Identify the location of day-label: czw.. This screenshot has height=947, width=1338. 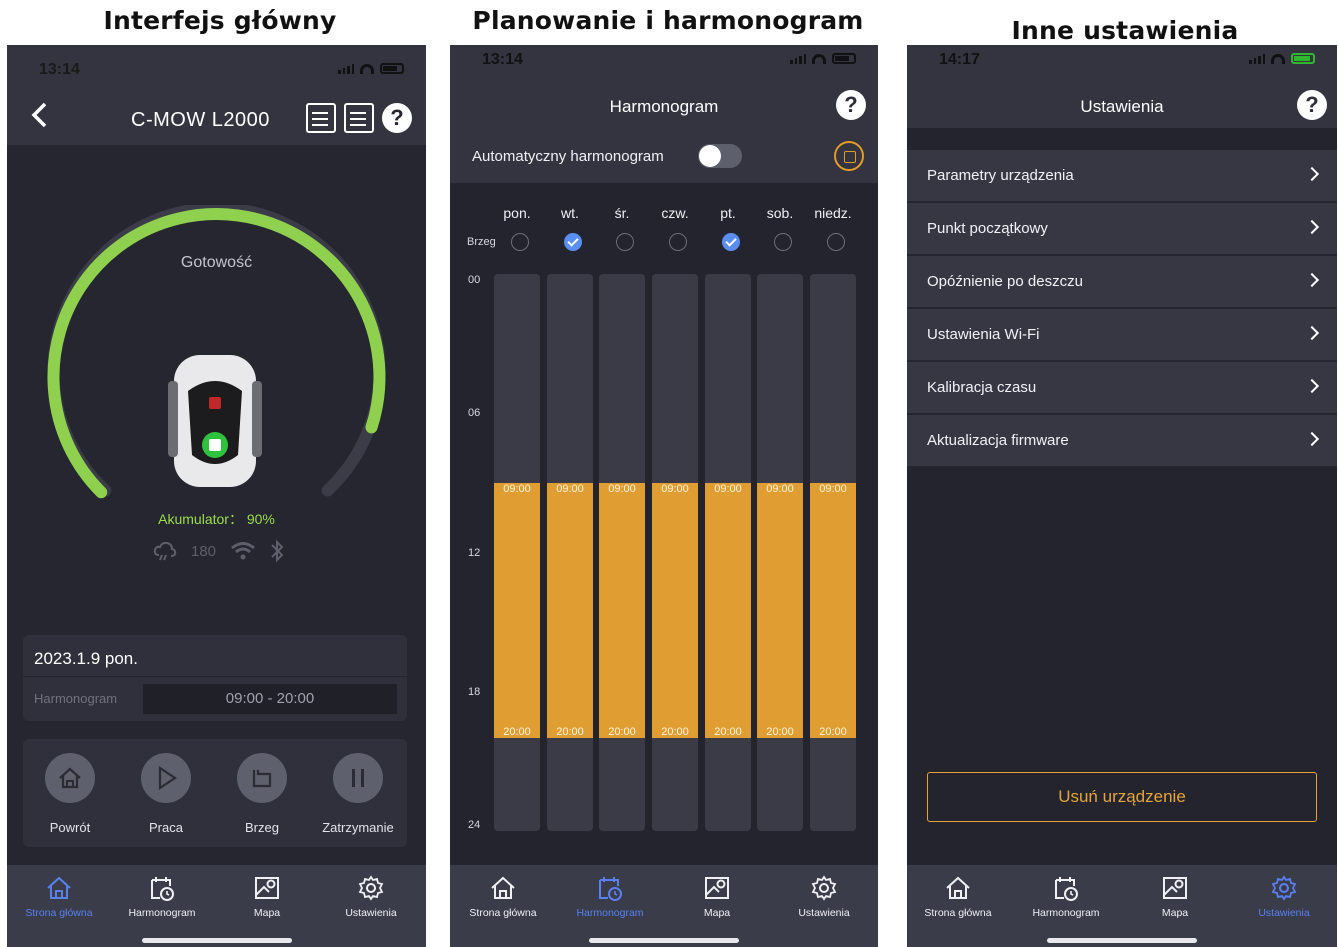
(675, 213).